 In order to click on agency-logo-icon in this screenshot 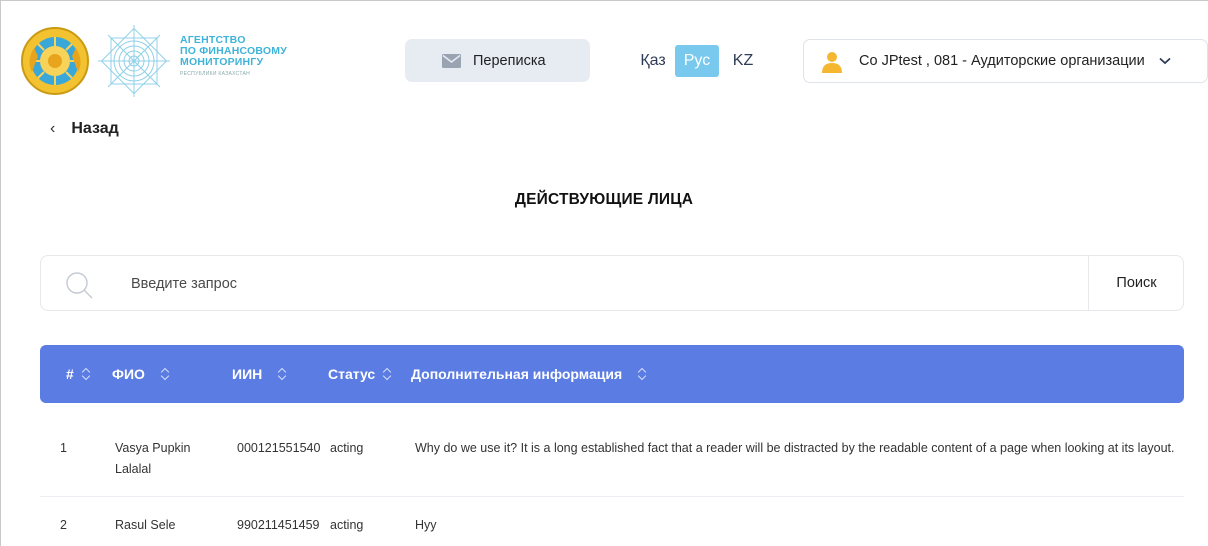, I will do `click(134, 61)`.